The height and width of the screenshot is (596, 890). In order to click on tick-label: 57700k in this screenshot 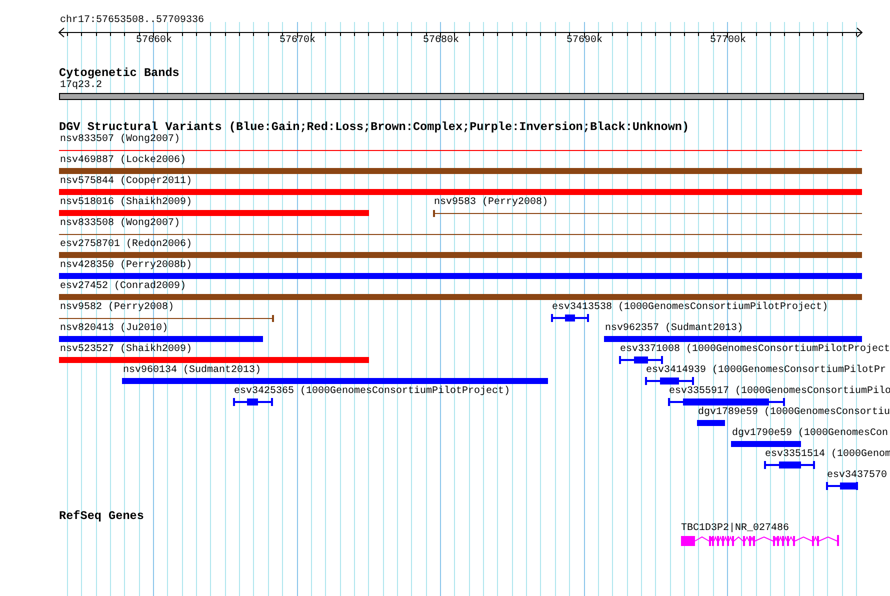, I will do `click(728, 40)`.